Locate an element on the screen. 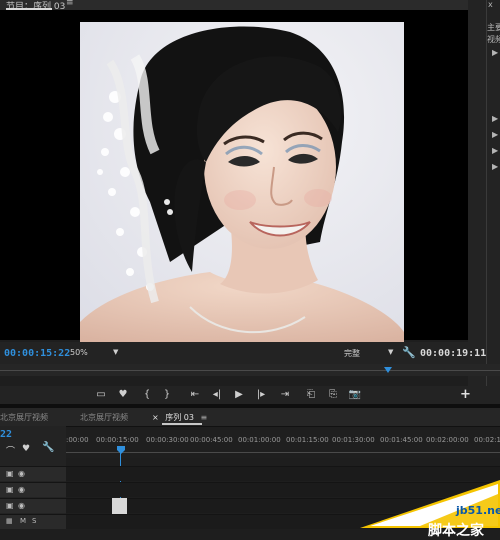  active-tab-underline is located at coordinates (182, 424).